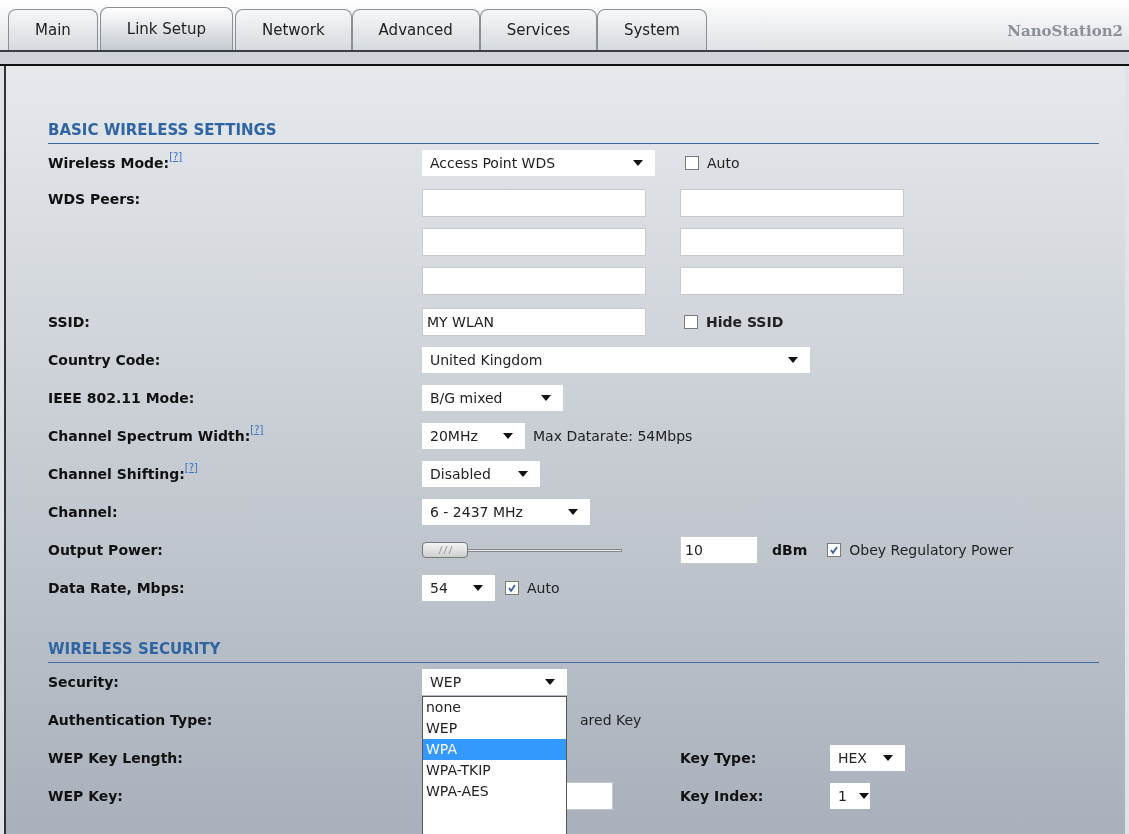 The width and height of the screenshot is (1129, 834). I want to click on ssid-field: MY WLAN, so click(534, 322).